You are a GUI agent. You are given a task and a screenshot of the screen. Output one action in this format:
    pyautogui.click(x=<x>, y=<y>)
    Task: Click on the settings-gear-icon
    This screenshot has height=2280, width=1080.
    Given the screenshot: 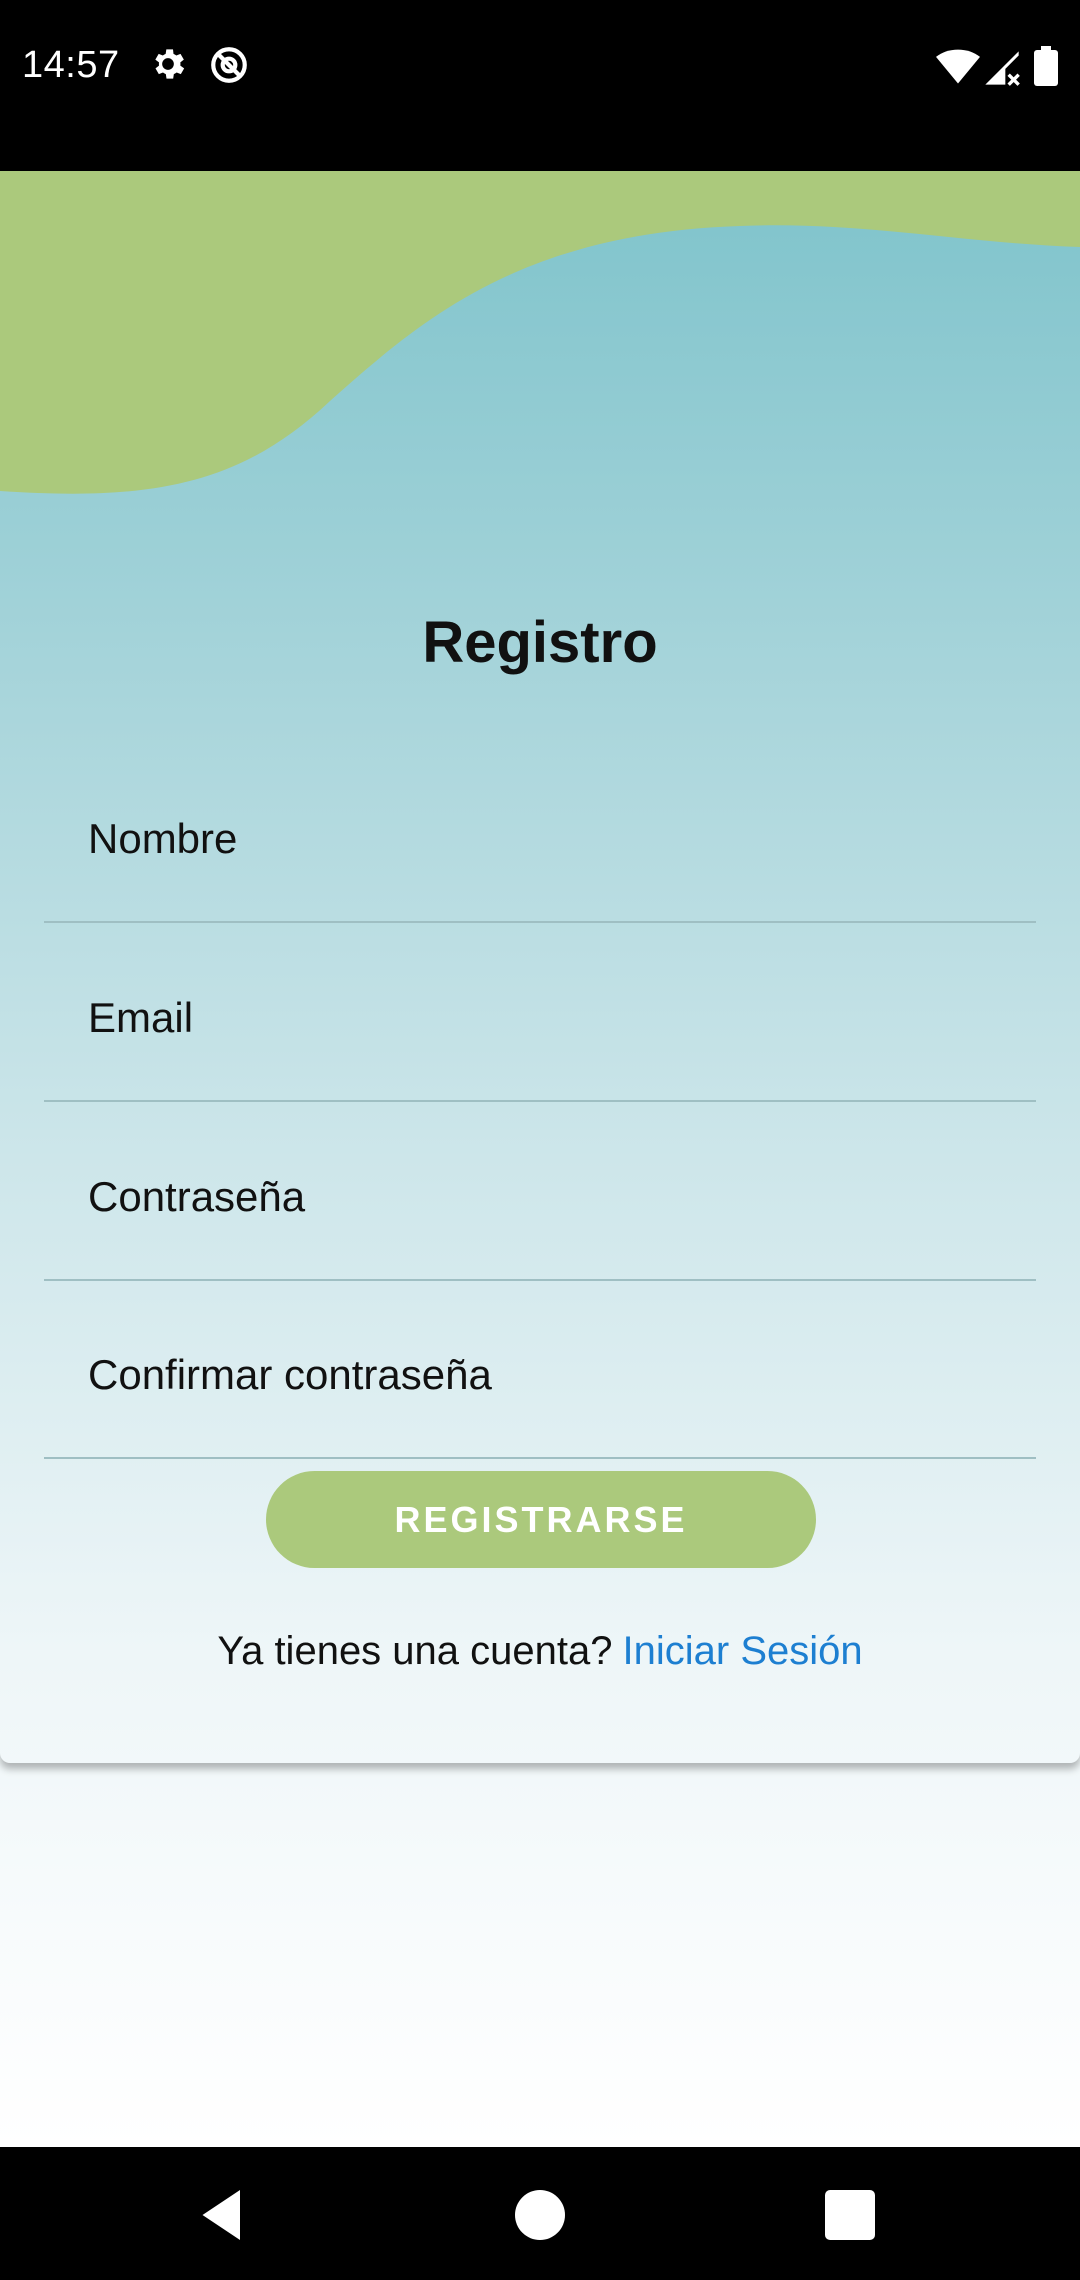 What is the action you would take?
    pyautogui.click(x=170, y=64)
    